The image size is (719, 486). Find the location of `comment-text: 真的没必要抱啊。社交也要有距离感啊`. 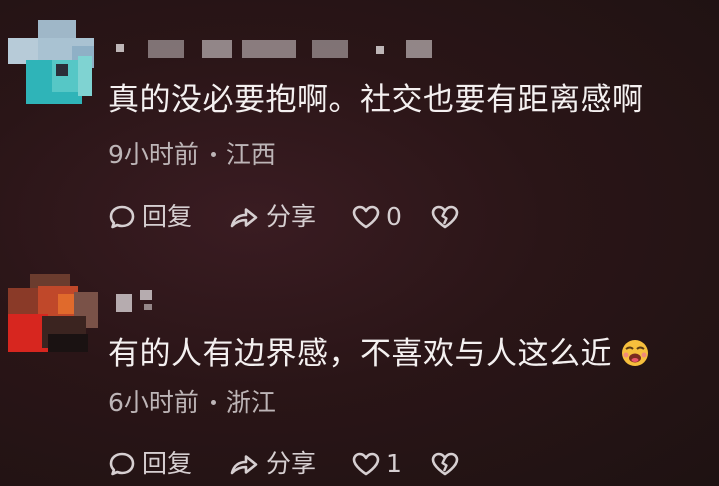

comment-text: 真的没必要抱啊。社交也要有距离感啊 is located at coordinates (376, 100).